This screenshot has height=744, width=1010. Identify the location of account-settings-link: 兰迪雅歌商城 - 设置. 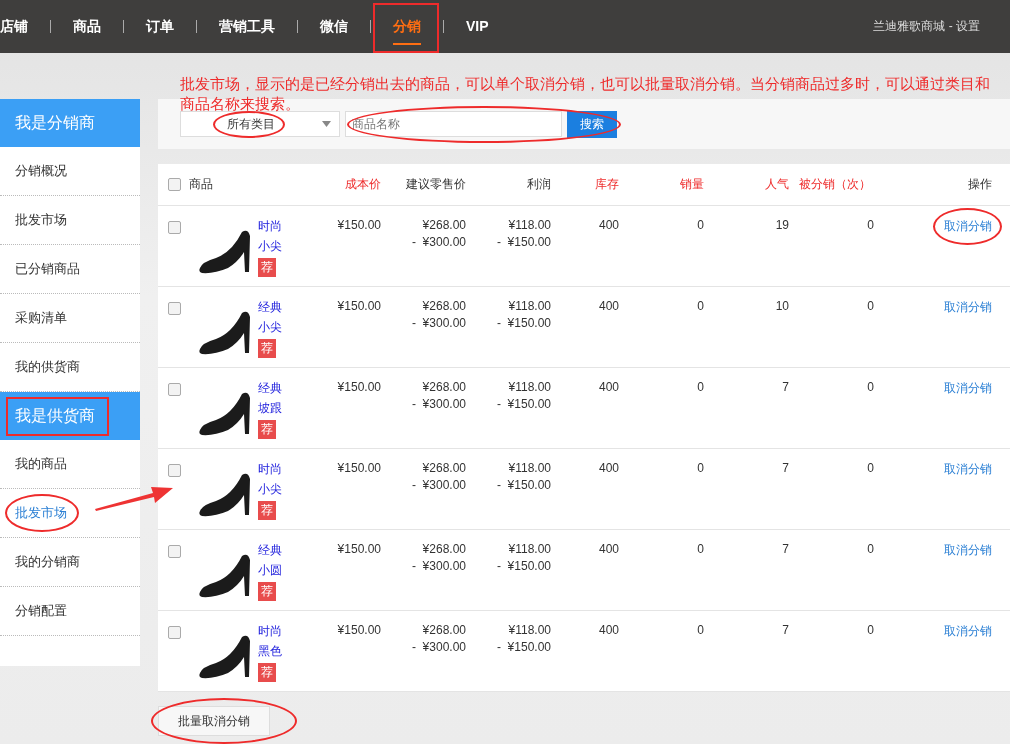
(926, 26).